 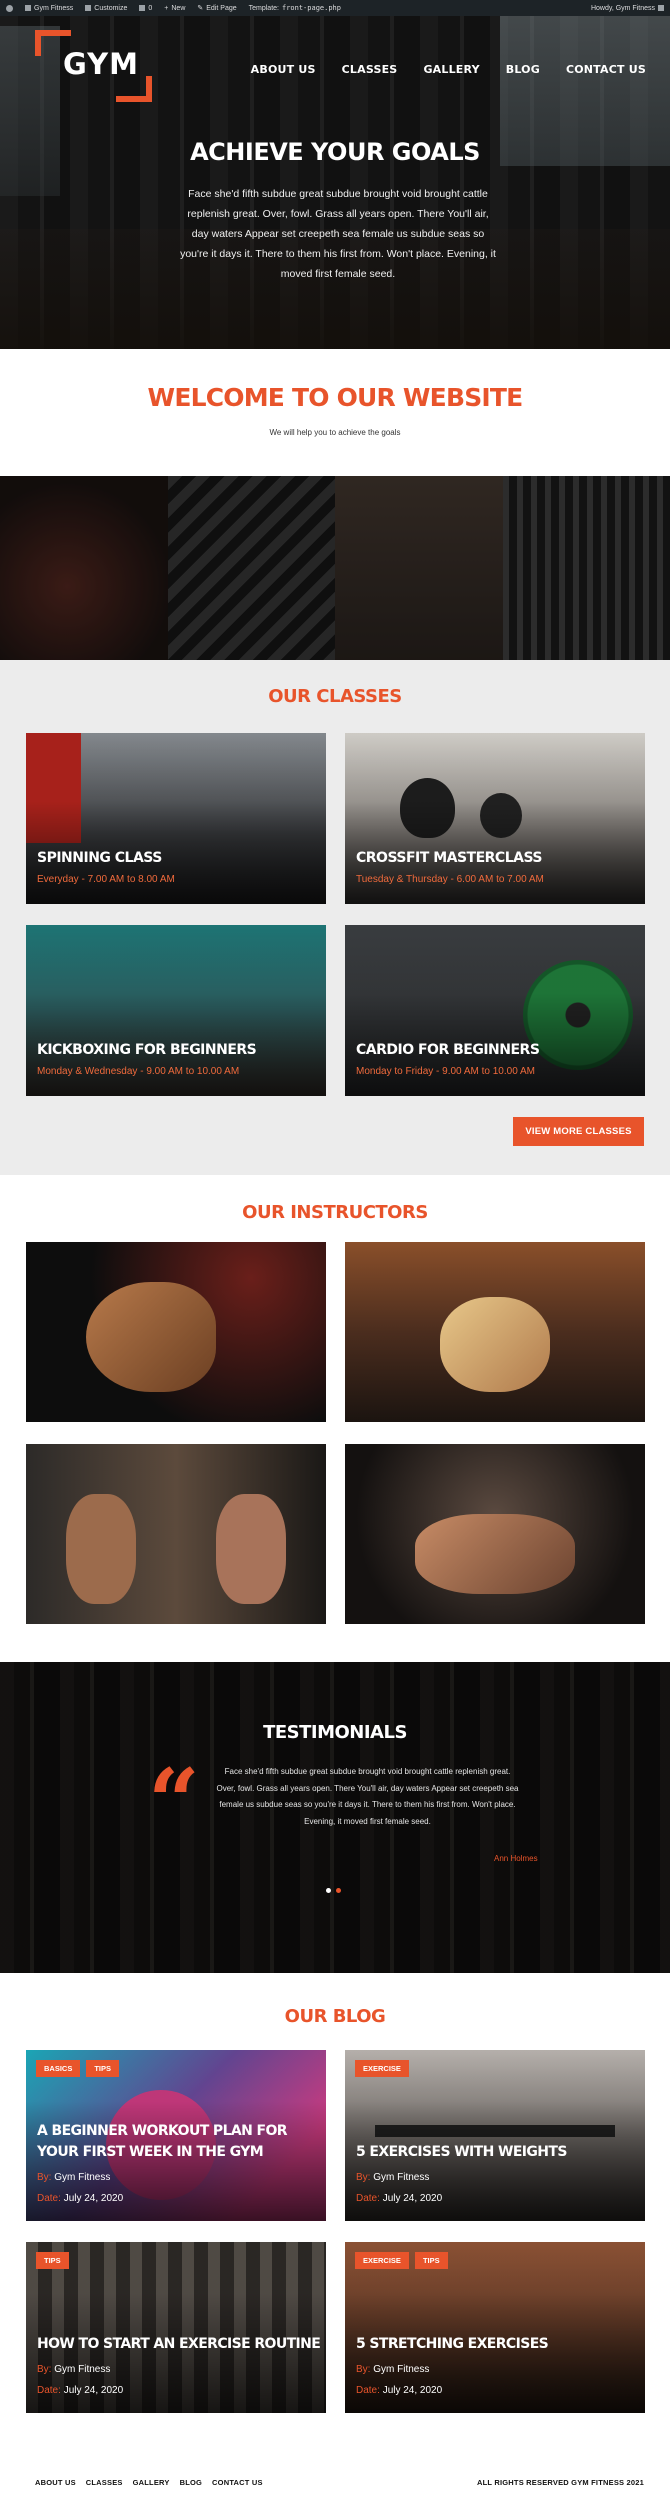 What do you see at coordinates (445, 1071) in the screenshot?
I see `class-schedule: Monday to Friday - 9.00 AM to 10.00 AM` at bounding box center [445, 1071].